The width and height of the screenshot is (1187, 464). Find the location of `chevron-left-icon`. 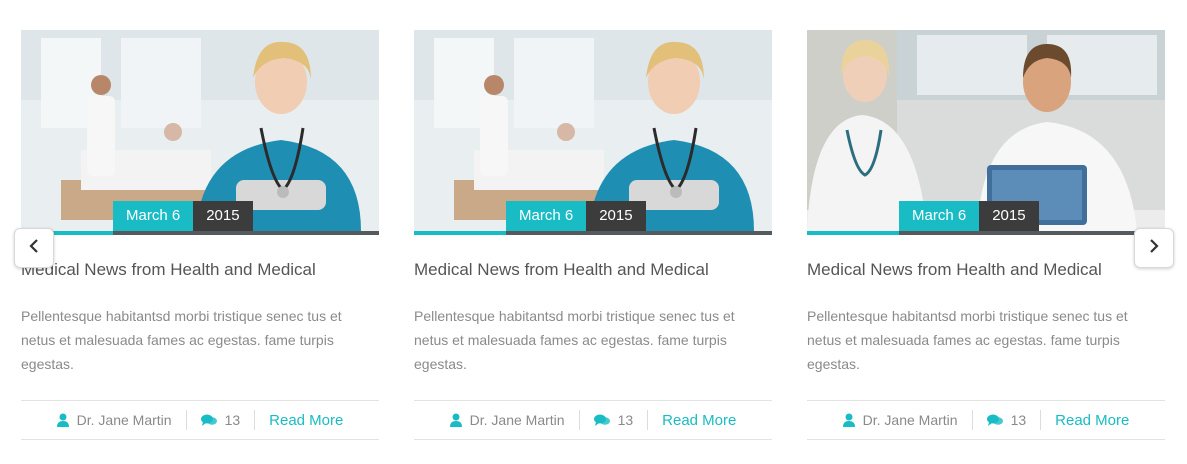

chevron-left-icon is located at coordinates (34, 248).